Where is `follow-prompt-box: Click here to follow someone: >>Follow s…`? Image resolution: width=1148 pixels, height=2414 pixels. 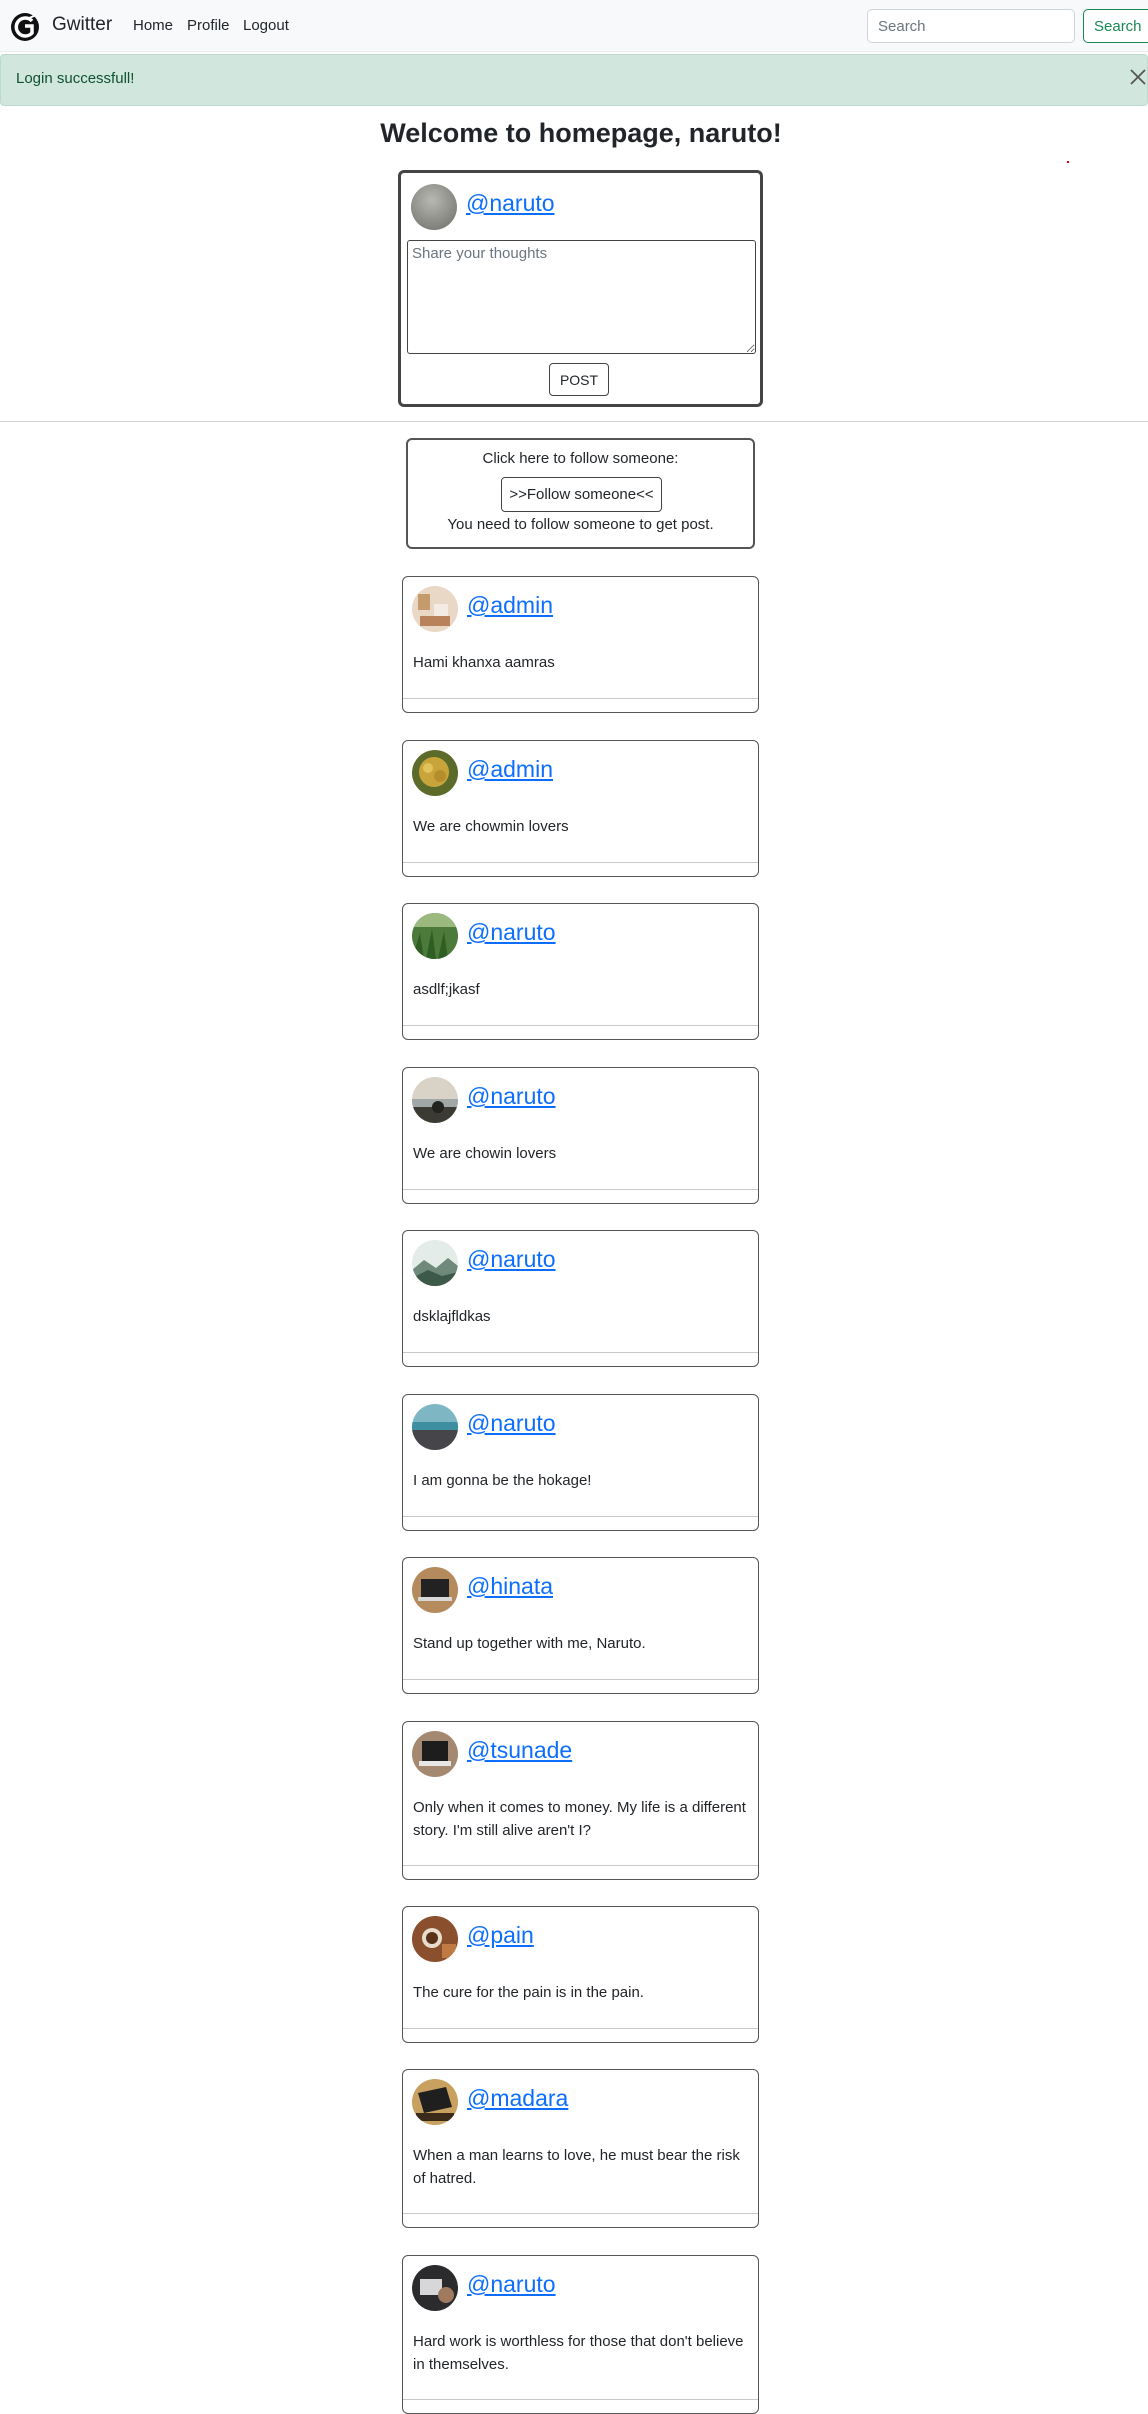
follow-prompt-box: Click here to follow someone: >>Follow s… is located at coordinates (580, 493).